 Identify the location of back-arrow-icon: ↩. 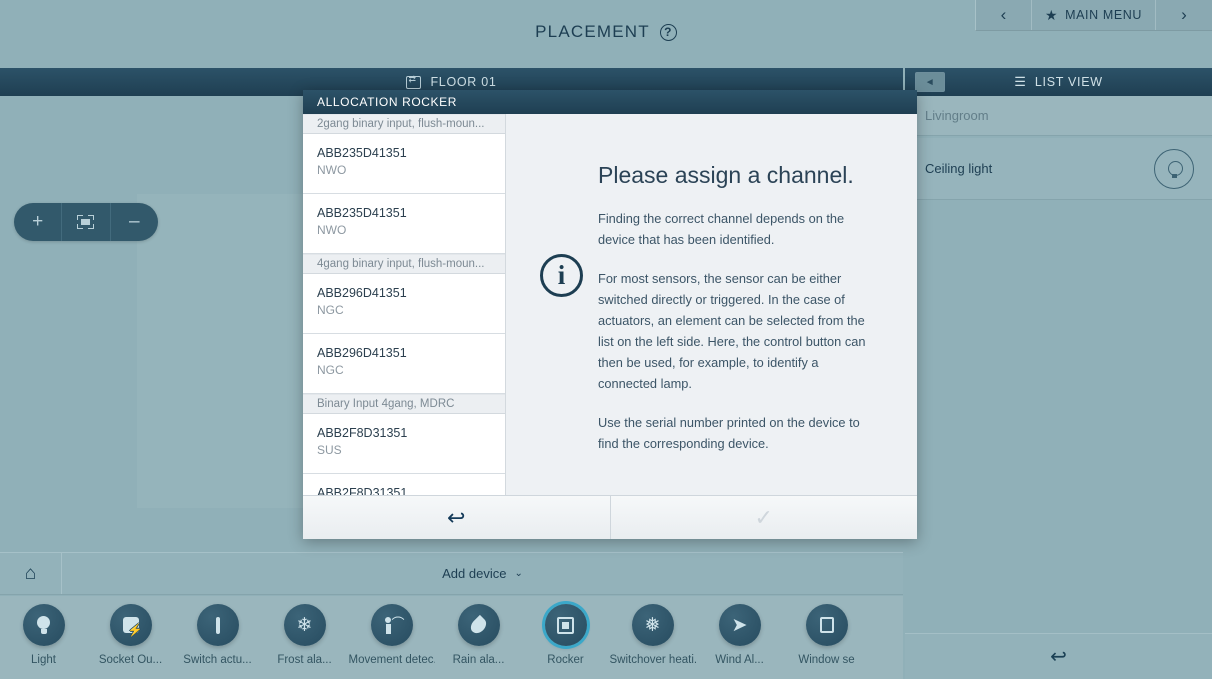
(1058, 657).